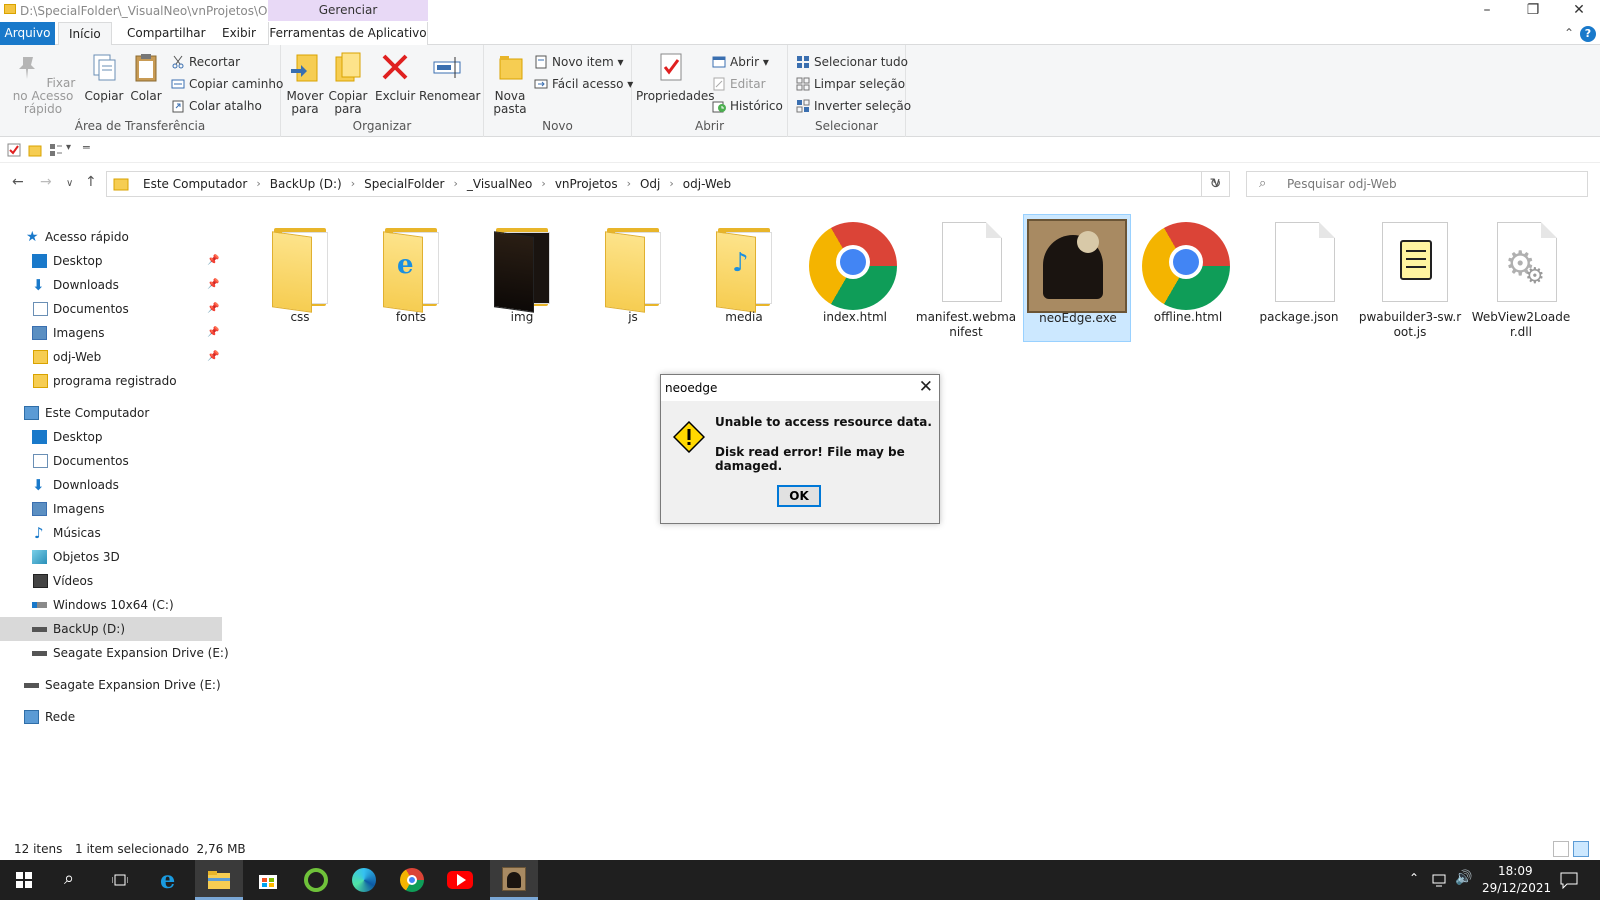 The width and height of the screenshot is (1600, 900). I want to click on select-none-button: Limpar seleção, so click(850, 84).